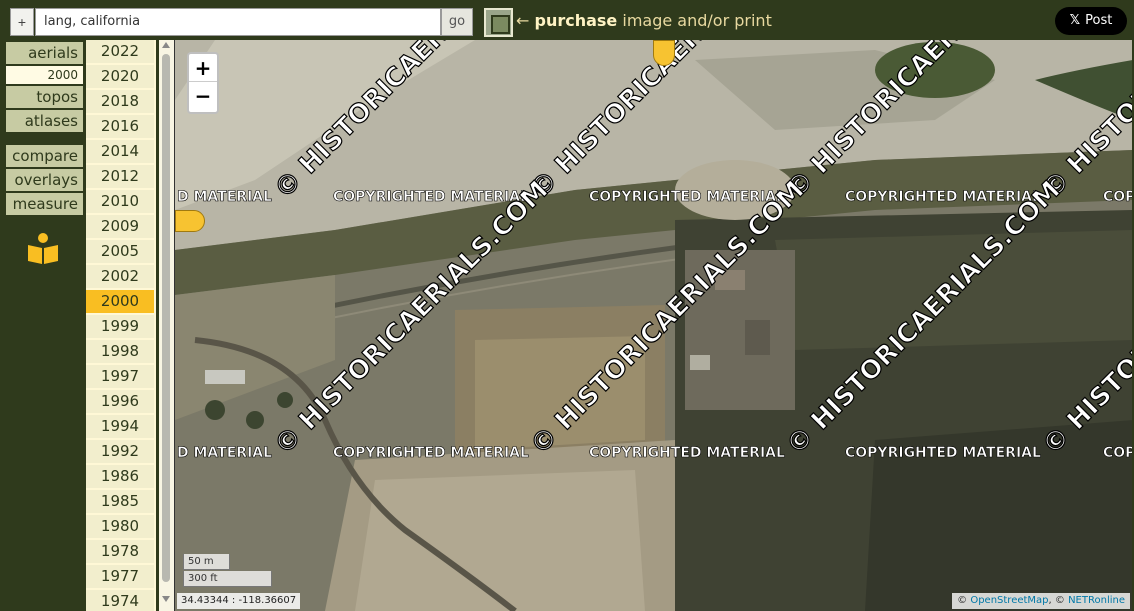 This screenshot has height=611, width=1134. I want to click on purchase-link: ← purchase image and/or print, so click(644, 20).